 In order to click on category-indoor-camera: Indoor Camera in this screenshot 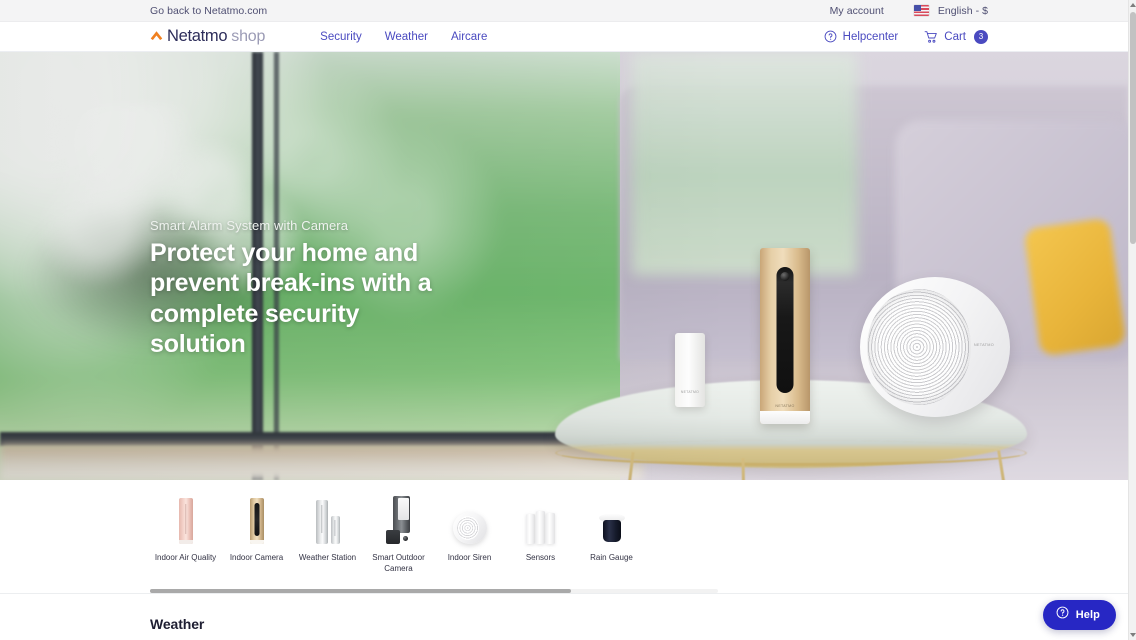, I will do `click(256, 524)`.